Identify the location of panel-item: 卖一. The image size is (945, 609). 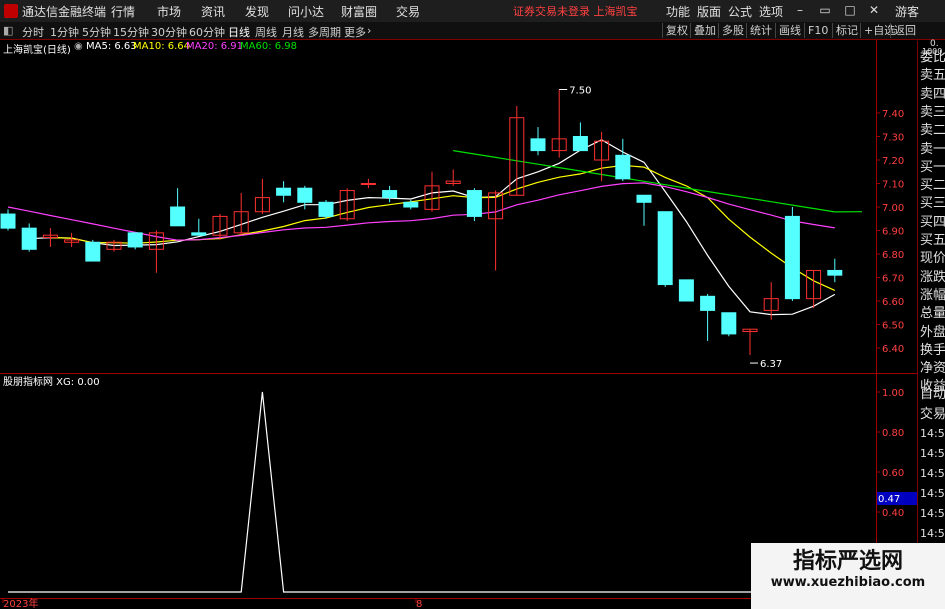
(932, 147).